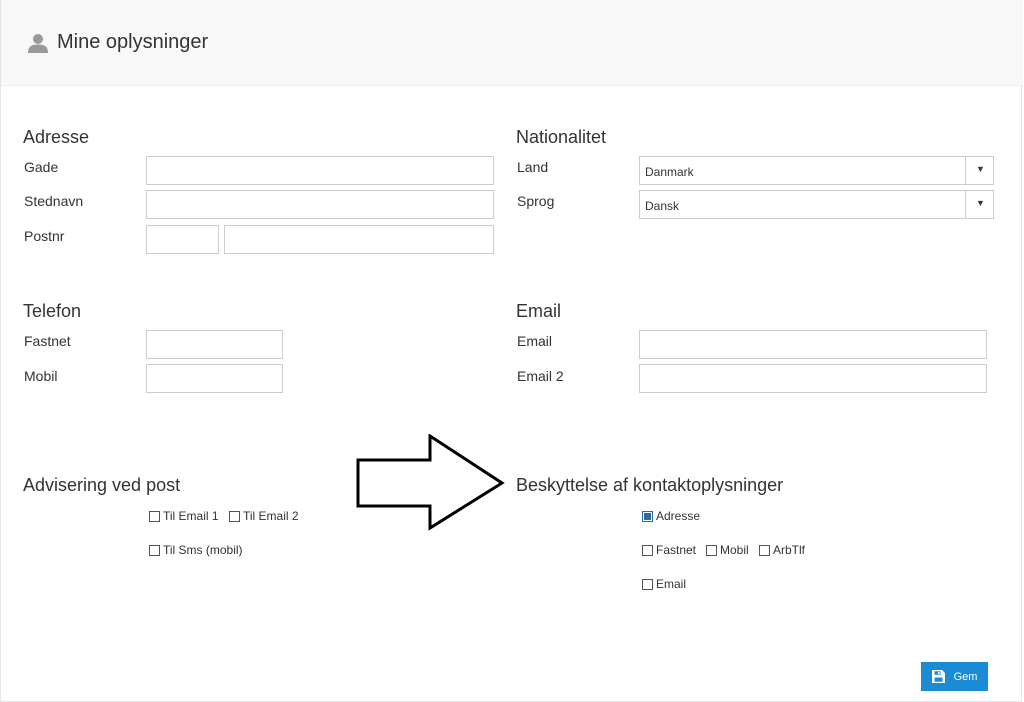 The height and width of the screenshot is (702, 1024). I want to click on mobil-label: Mobil, so click(41, 376).